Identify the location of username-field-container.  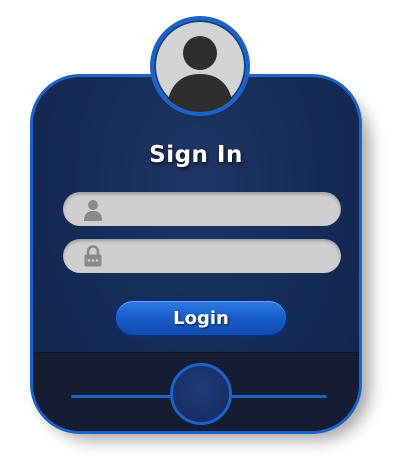
(202, 210).